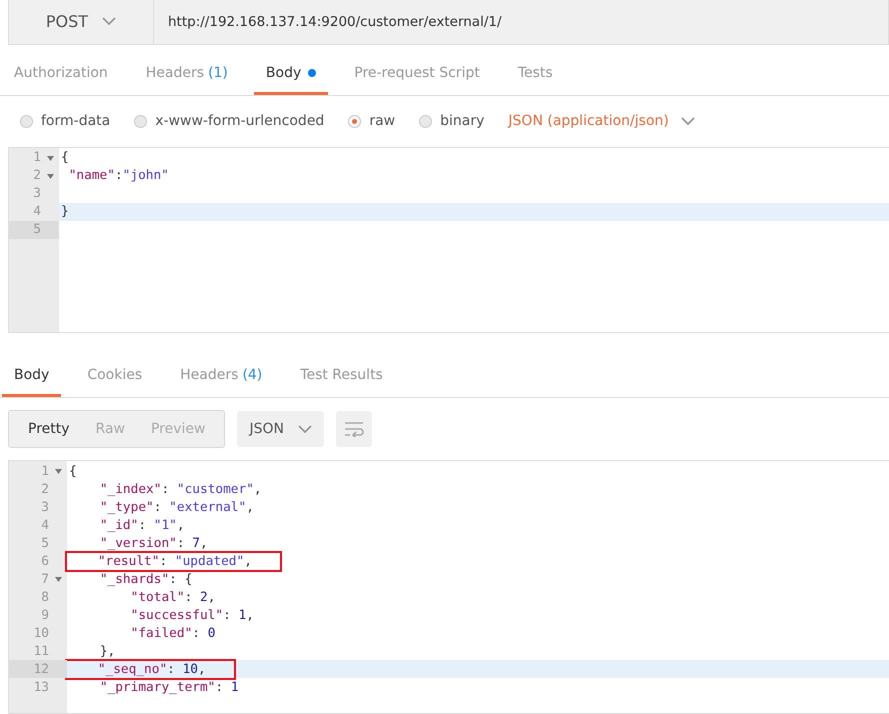 This screenshot has width=889, height=714. What do you see at coordinates (38, 579) in the screenshot?
I see `line-number: 7` at bounding box center [38, 579].